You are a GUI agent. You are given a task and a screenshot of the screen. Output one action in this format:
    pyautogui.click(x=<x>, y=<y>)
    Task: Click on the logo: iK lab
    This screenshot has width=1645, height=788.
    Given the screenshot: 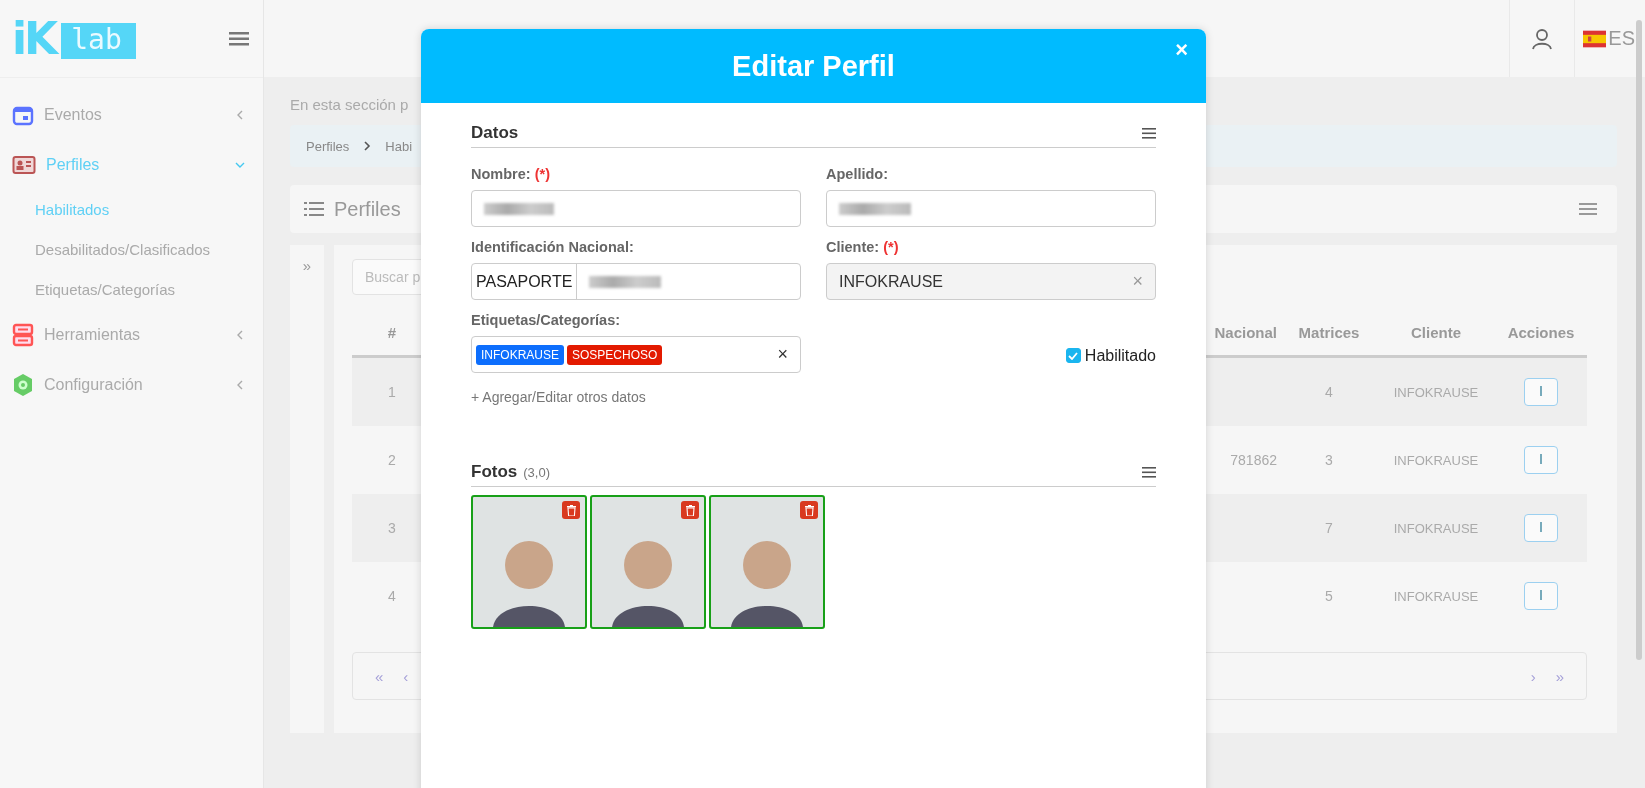 What is the action you would take?
    pyautogui.click(x=74, y=38)
    